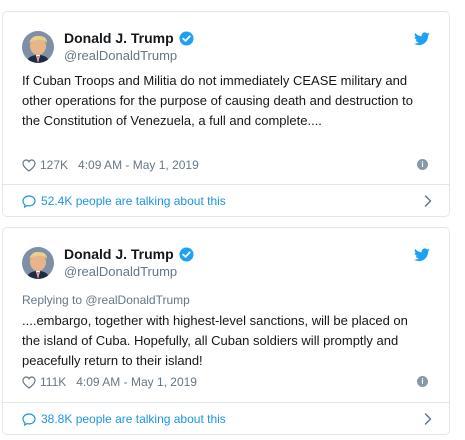 The height and width of the screenshot is (440, 465). I want to click on replying-to: Replying to @realDonaldTrump, so click(106, 300).